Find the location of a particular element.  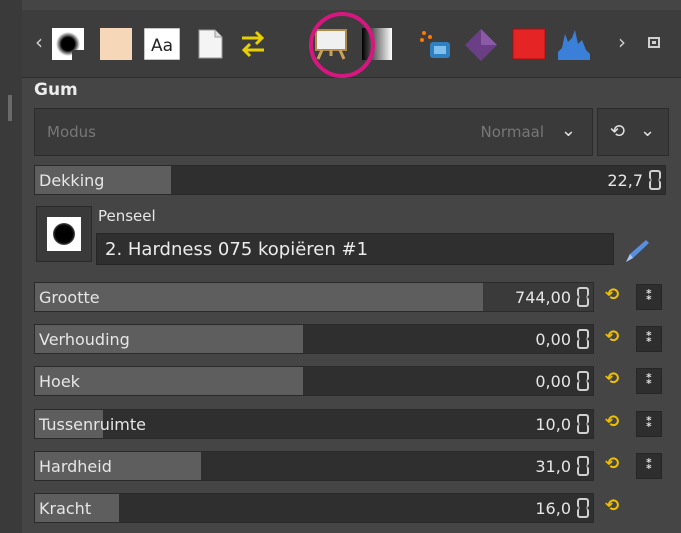

color-swatch-icon is located at coordinates (116, 44).